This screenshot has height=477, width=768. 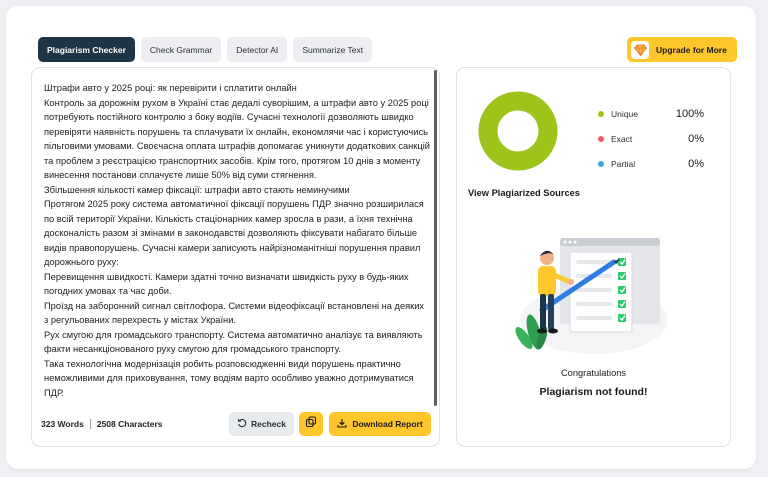 I want to click on word-count: 323 Words, so click(x=62, y=424).